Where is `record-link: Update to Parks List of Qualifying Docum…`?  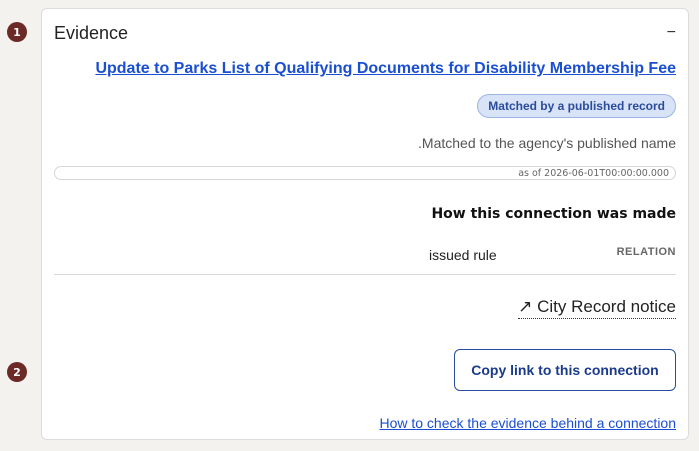 record-link: Update to Parks List of Qualifying Docum… is located at coordinates (385, 69).